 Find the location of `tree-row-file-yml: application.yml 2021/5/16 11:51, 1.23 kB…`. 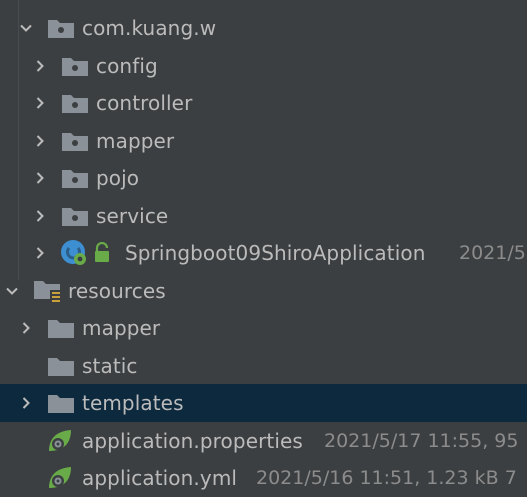

tree-row-file-yml: application.yml 2021/5/16 11:51, 1.23 kB… is located at coordinates (263, 478).